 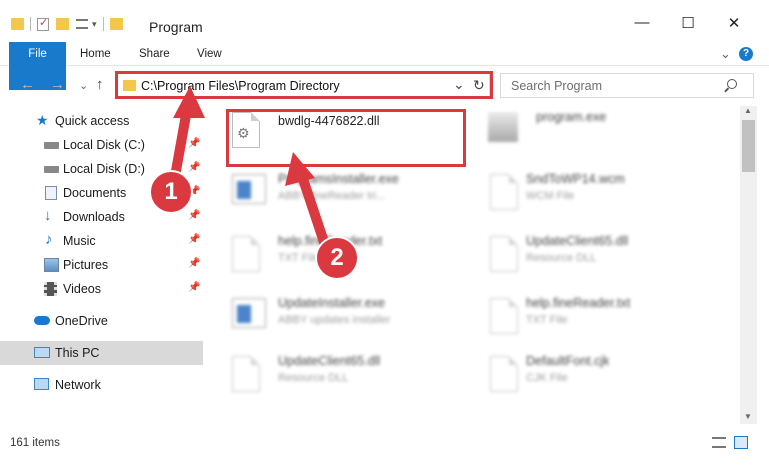 What do you see at coordinates (600, 316) in the screenshot?
I see `list-item: help.fineReader.txt TXT File` at bounding box center [600, 316].